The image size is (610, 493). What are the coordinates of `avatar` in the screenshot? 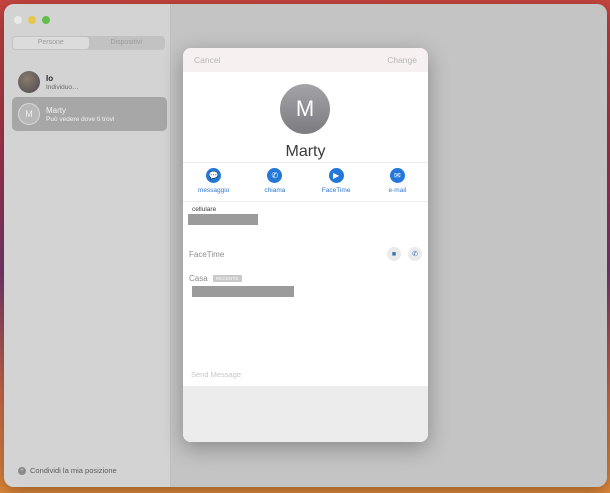 It's located at (29, 82).